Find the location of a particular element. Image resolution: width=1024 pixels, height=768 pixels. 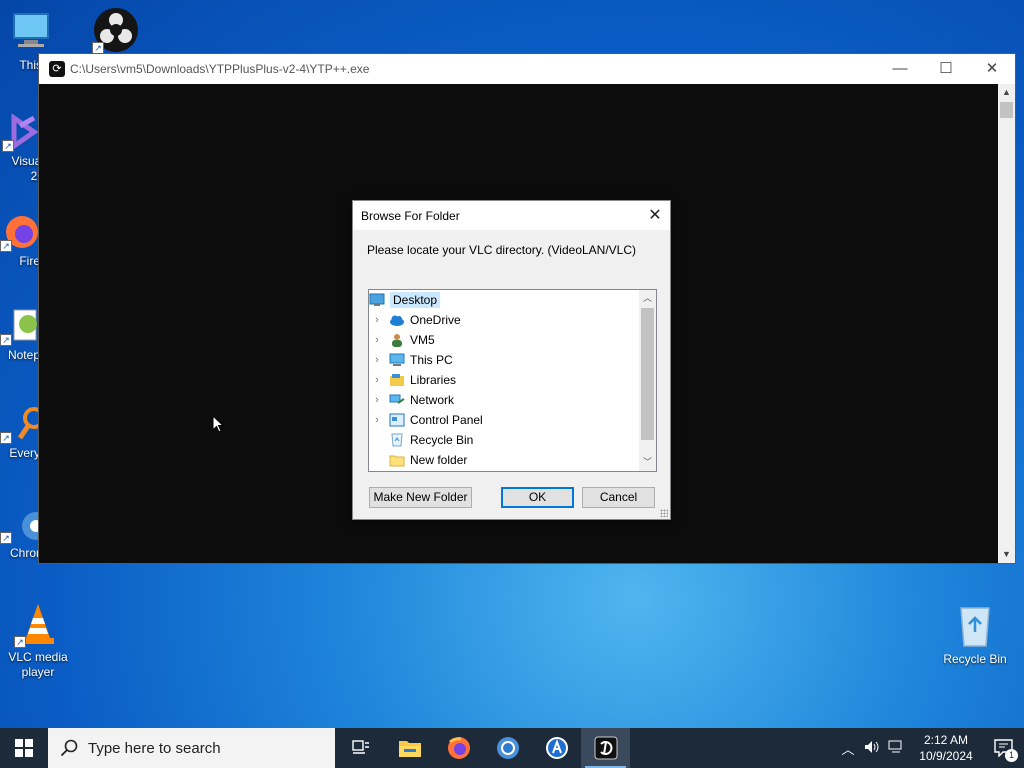

desktop-icon-notepad-plus-plus: ↗ Notep is located at coordinates (20, 334).